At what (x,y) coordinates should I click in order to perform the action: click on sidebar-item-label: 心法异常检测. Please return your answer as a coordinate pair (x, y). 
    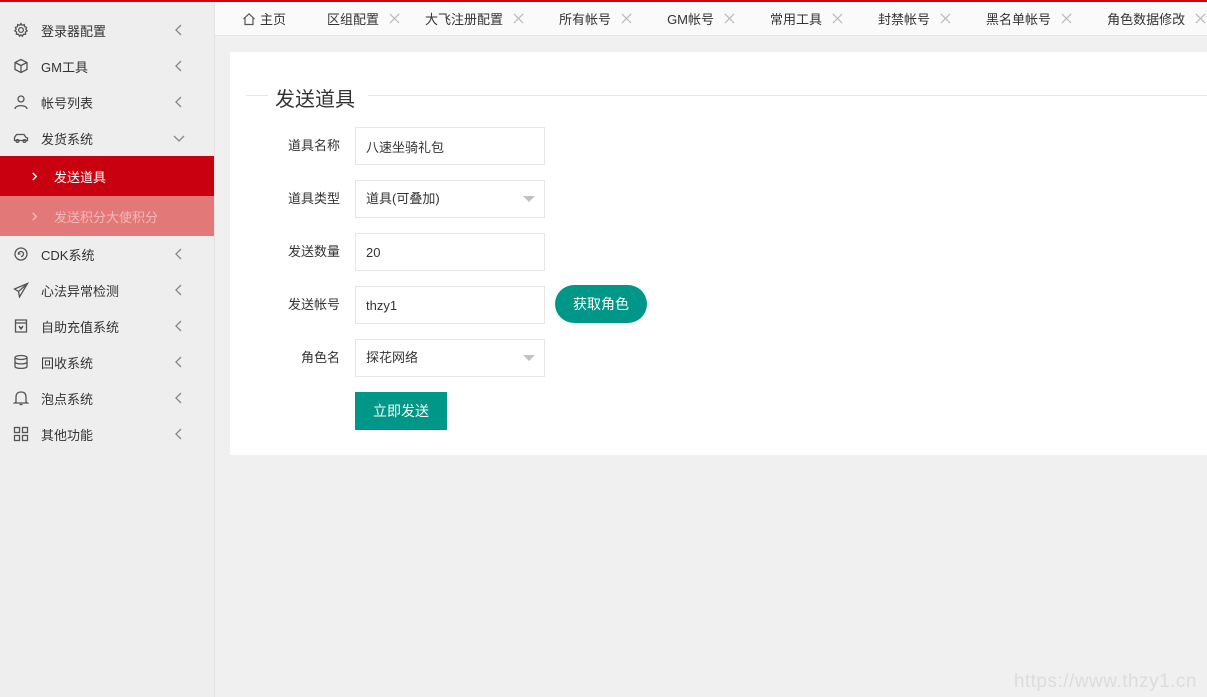
    Looking at the image, I should click on (80, 291).